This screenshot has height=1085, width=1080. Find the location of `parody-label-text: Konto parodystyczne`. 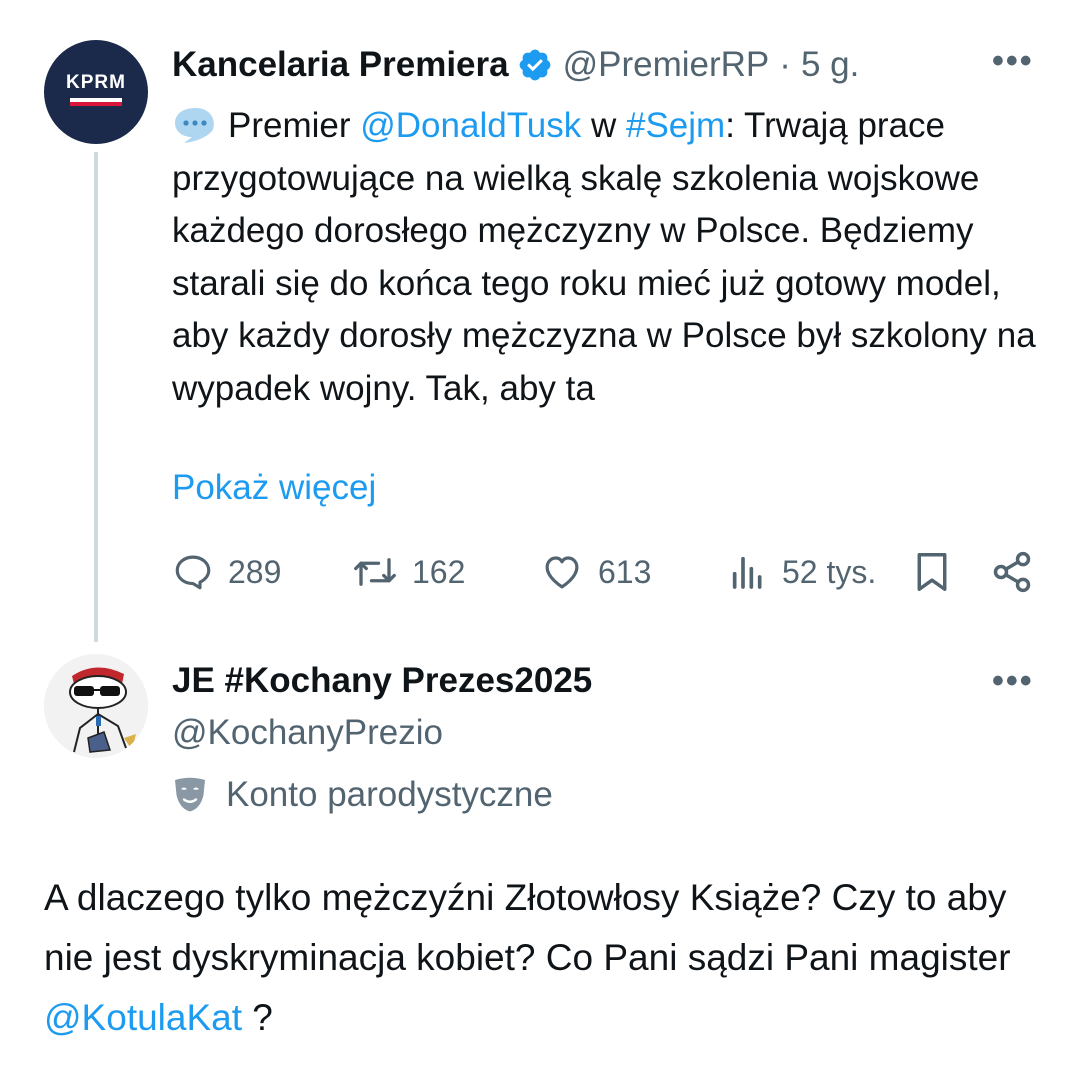

parody-label-text: Konto parodystyczne is located at coordinates (389, 794).